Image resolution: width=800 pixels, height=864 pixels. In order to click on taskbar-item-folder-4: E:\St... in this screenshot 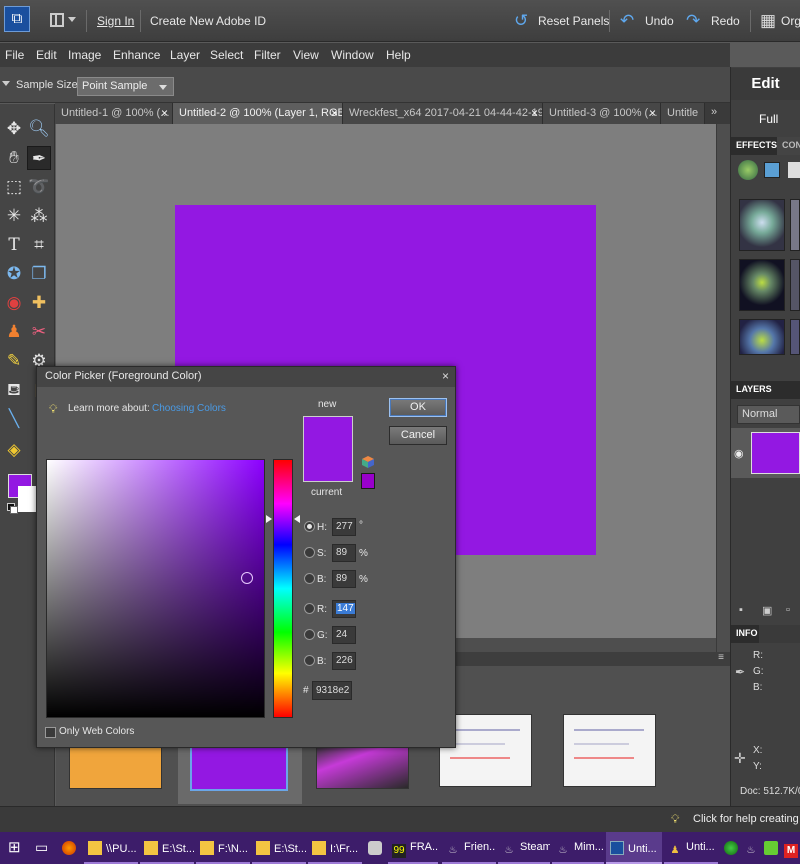, I will do `click(279, 848)`.